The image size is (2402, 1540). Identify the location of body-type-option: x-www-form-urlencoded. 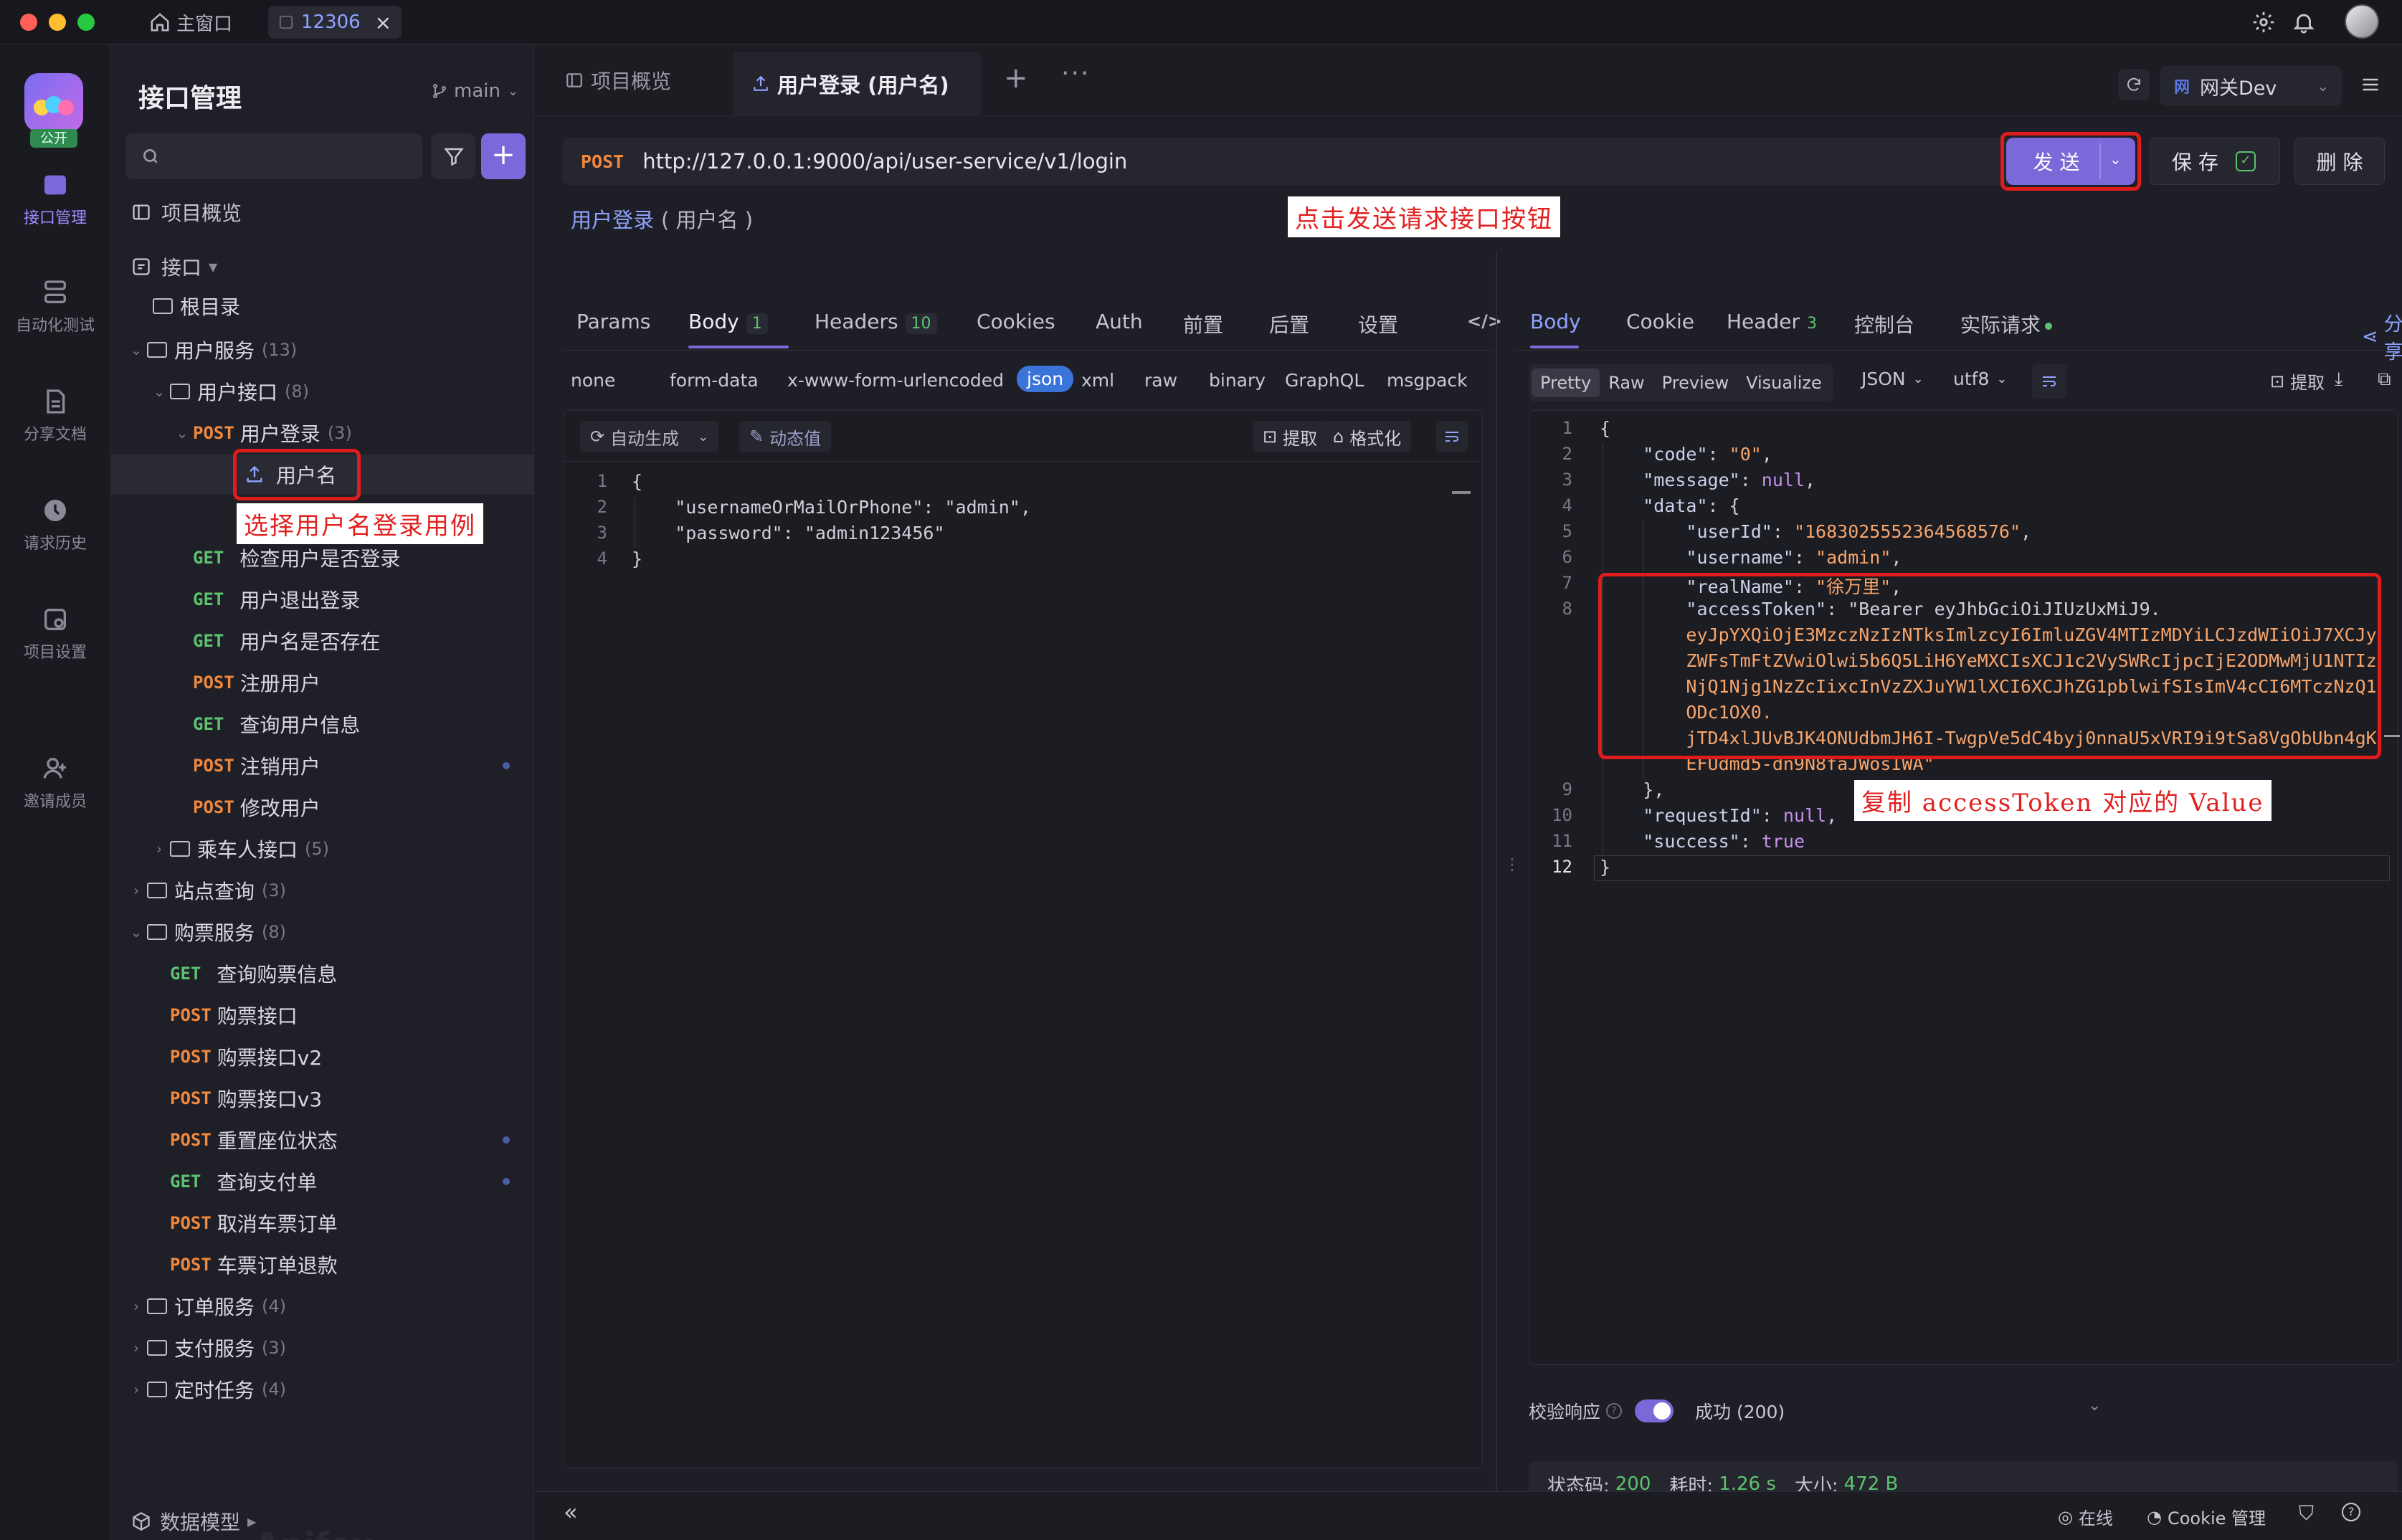
(895, 380).